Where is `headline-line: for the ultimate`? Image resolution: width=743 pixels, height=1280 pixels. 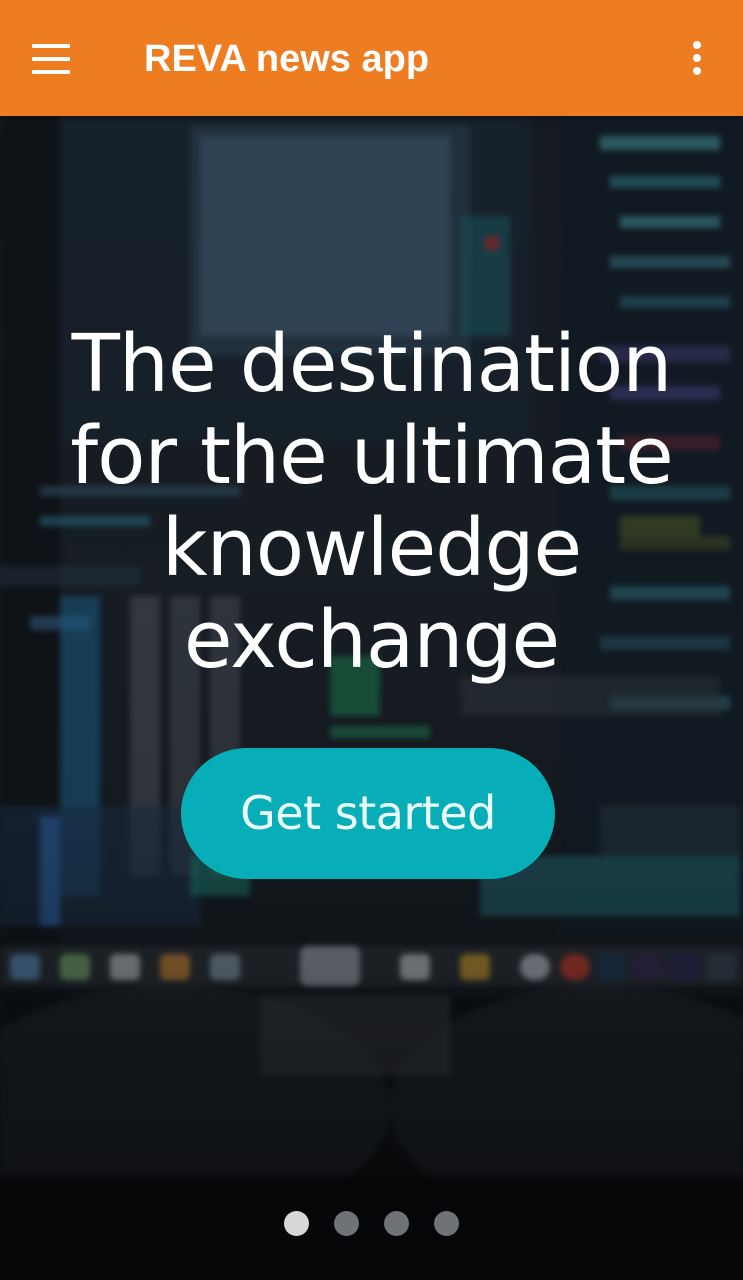 headline-line: for the ultimate is located at coordinates (371, 456).